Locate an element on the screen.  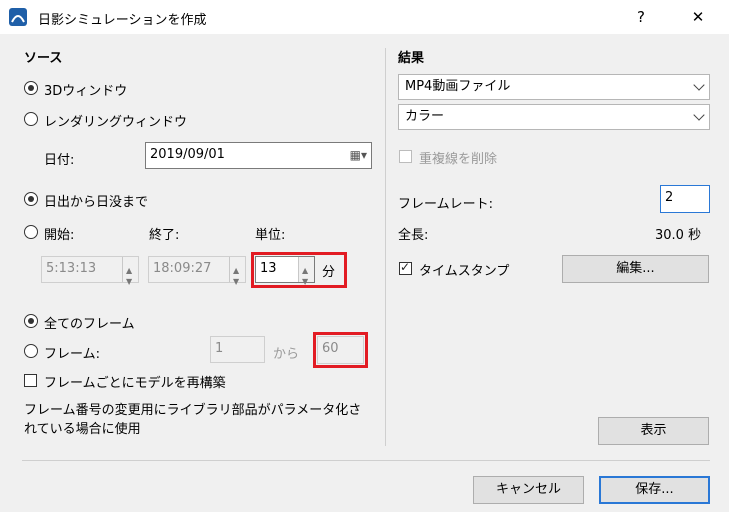
title-bar: 日影シミュレーションを作成 ? ✕ is located at coordinates (364, 17).